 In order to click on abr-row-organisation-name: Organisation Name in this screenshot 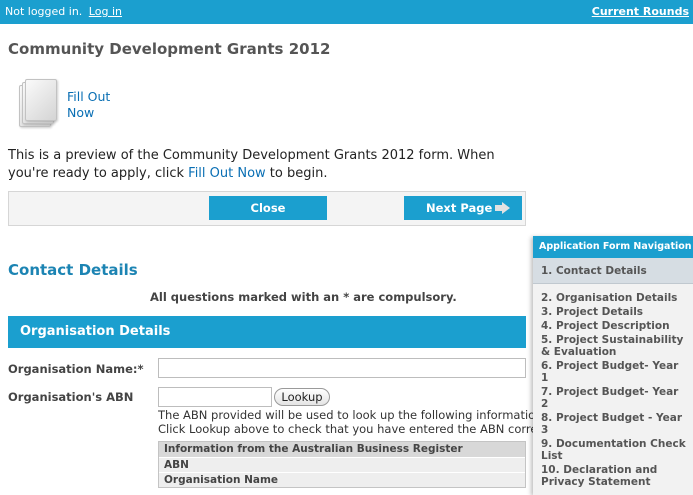, I will do `click(342, 479)`.